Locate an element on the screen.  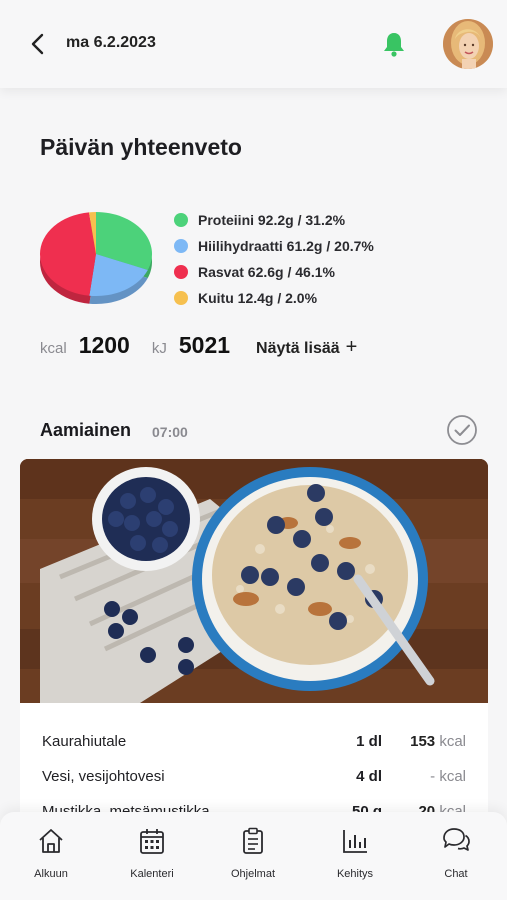
bottom-navigation: Alkuun Kalenteri Ohjelmat Kehitys Chat is located at coordinates (253, 856).